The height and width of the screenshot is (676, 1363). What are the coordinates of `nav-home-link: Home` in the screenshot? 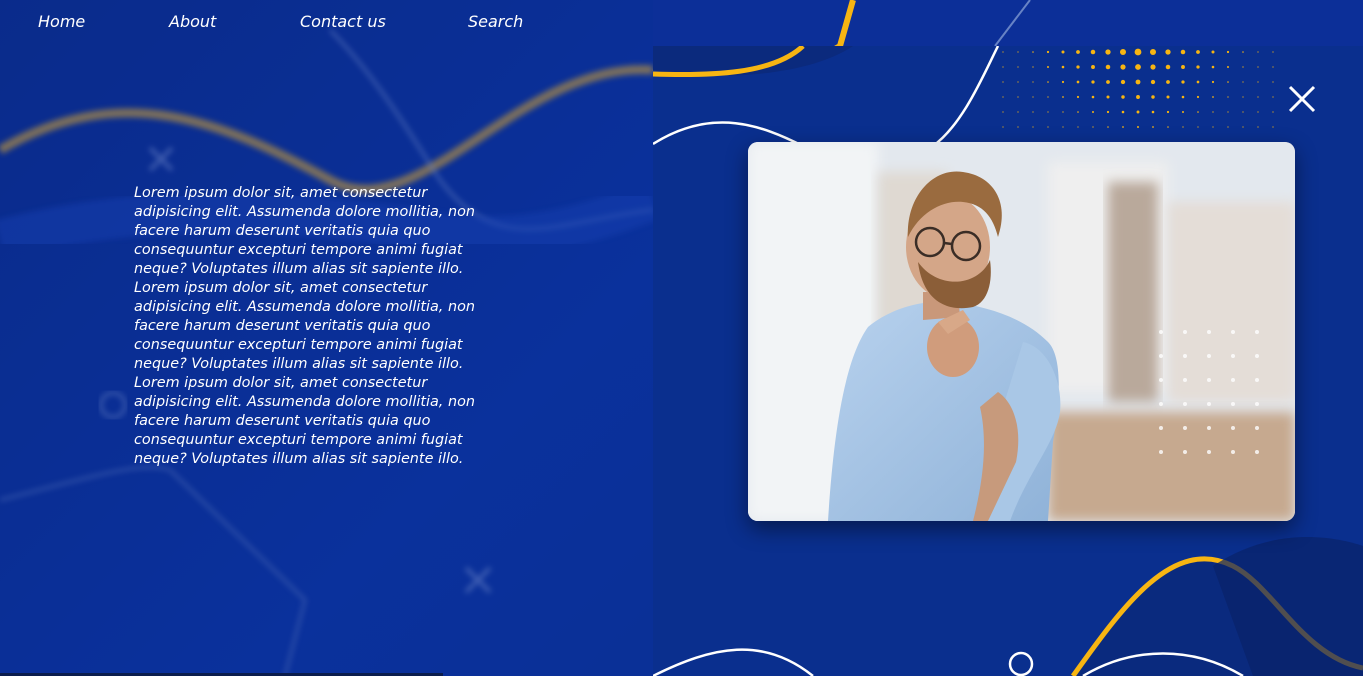 It's located at (61, 21).